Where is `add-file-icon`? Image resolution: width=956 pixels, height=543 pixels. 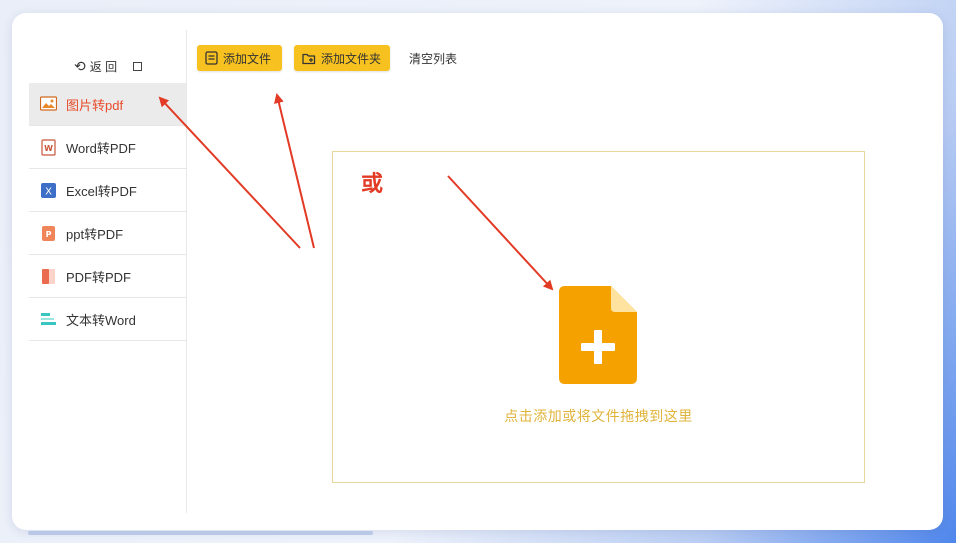 add-file-icon is located at coordinates (598, 337).